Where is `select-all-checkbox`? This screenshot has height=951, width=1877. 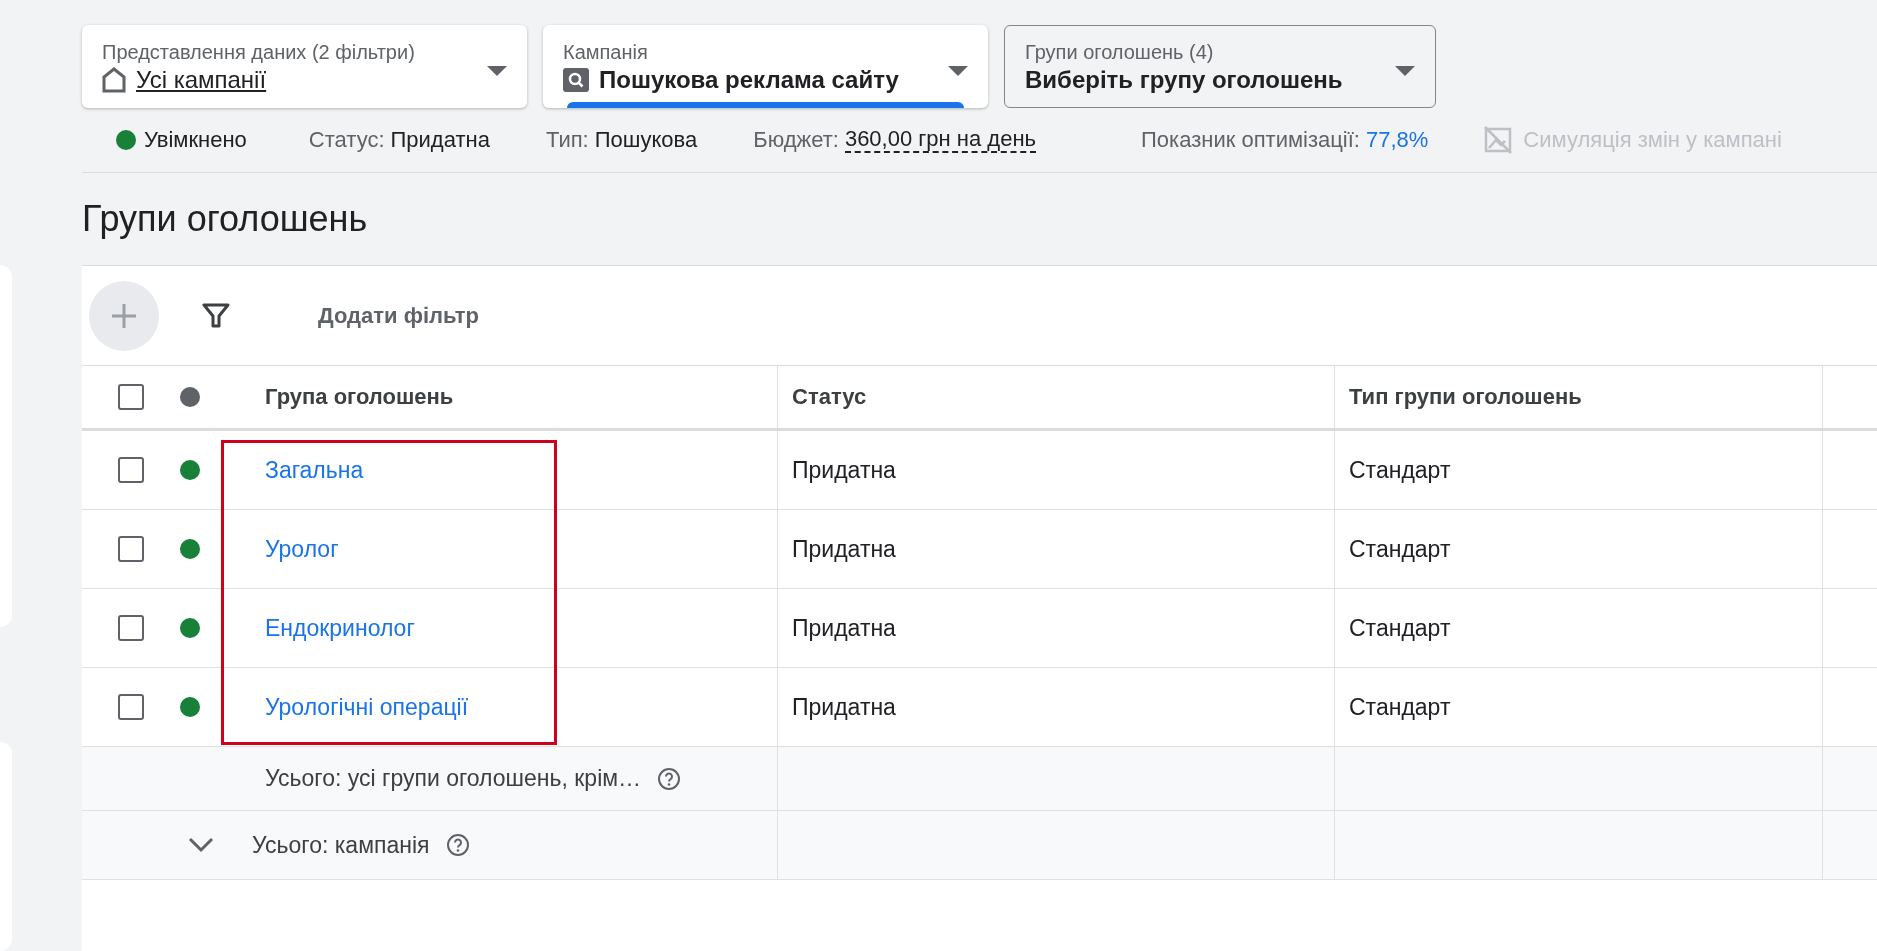
select-all-checkbox is located at coordinates (131, 397).